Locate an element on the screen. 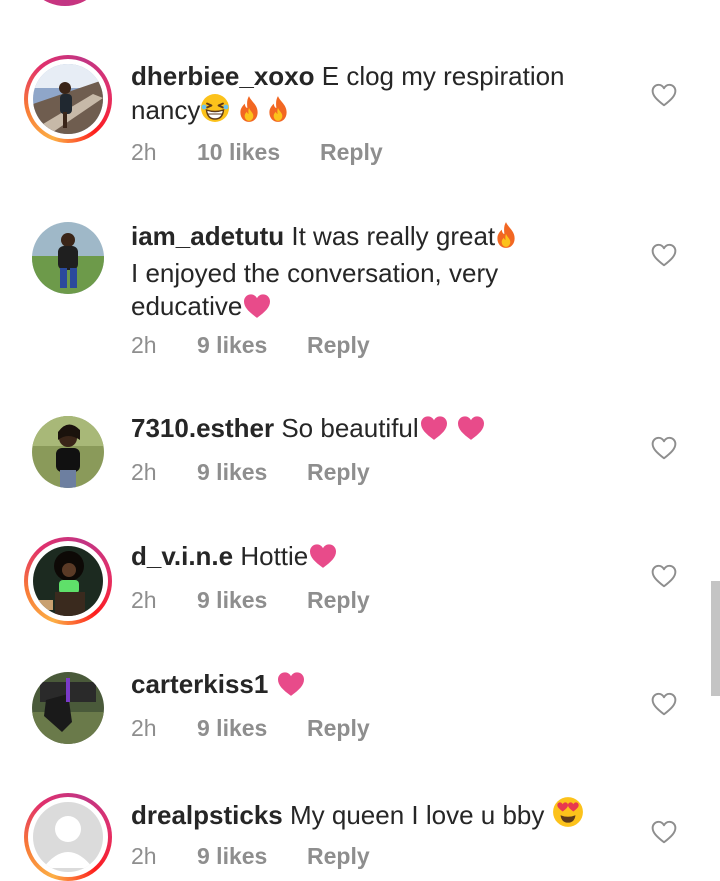 Image resolution: width=720 pixels, height=881 pixels. grinning-squinting-face-icon is located at coordinates (215, 112).